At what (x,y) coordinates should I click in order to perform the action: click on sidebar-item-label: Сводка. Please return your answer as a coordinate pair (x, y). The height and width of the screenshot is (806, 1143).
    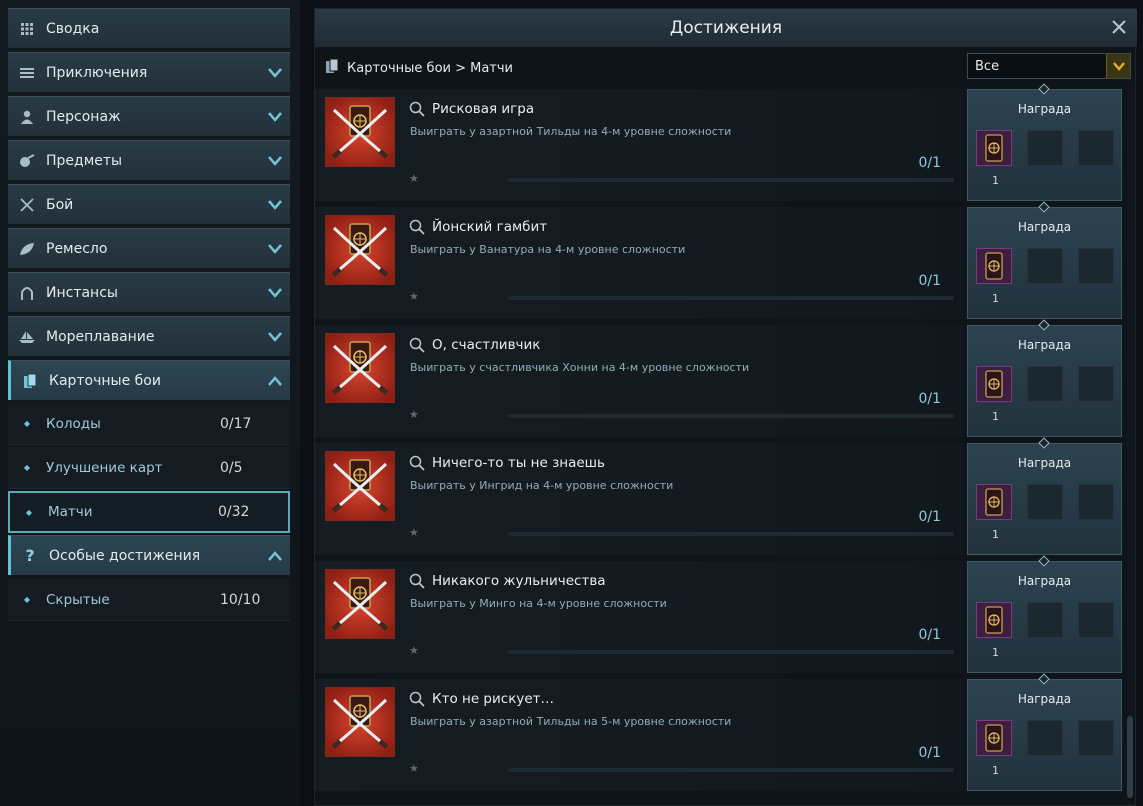
    Looking at the image, I should click on (73, 28).